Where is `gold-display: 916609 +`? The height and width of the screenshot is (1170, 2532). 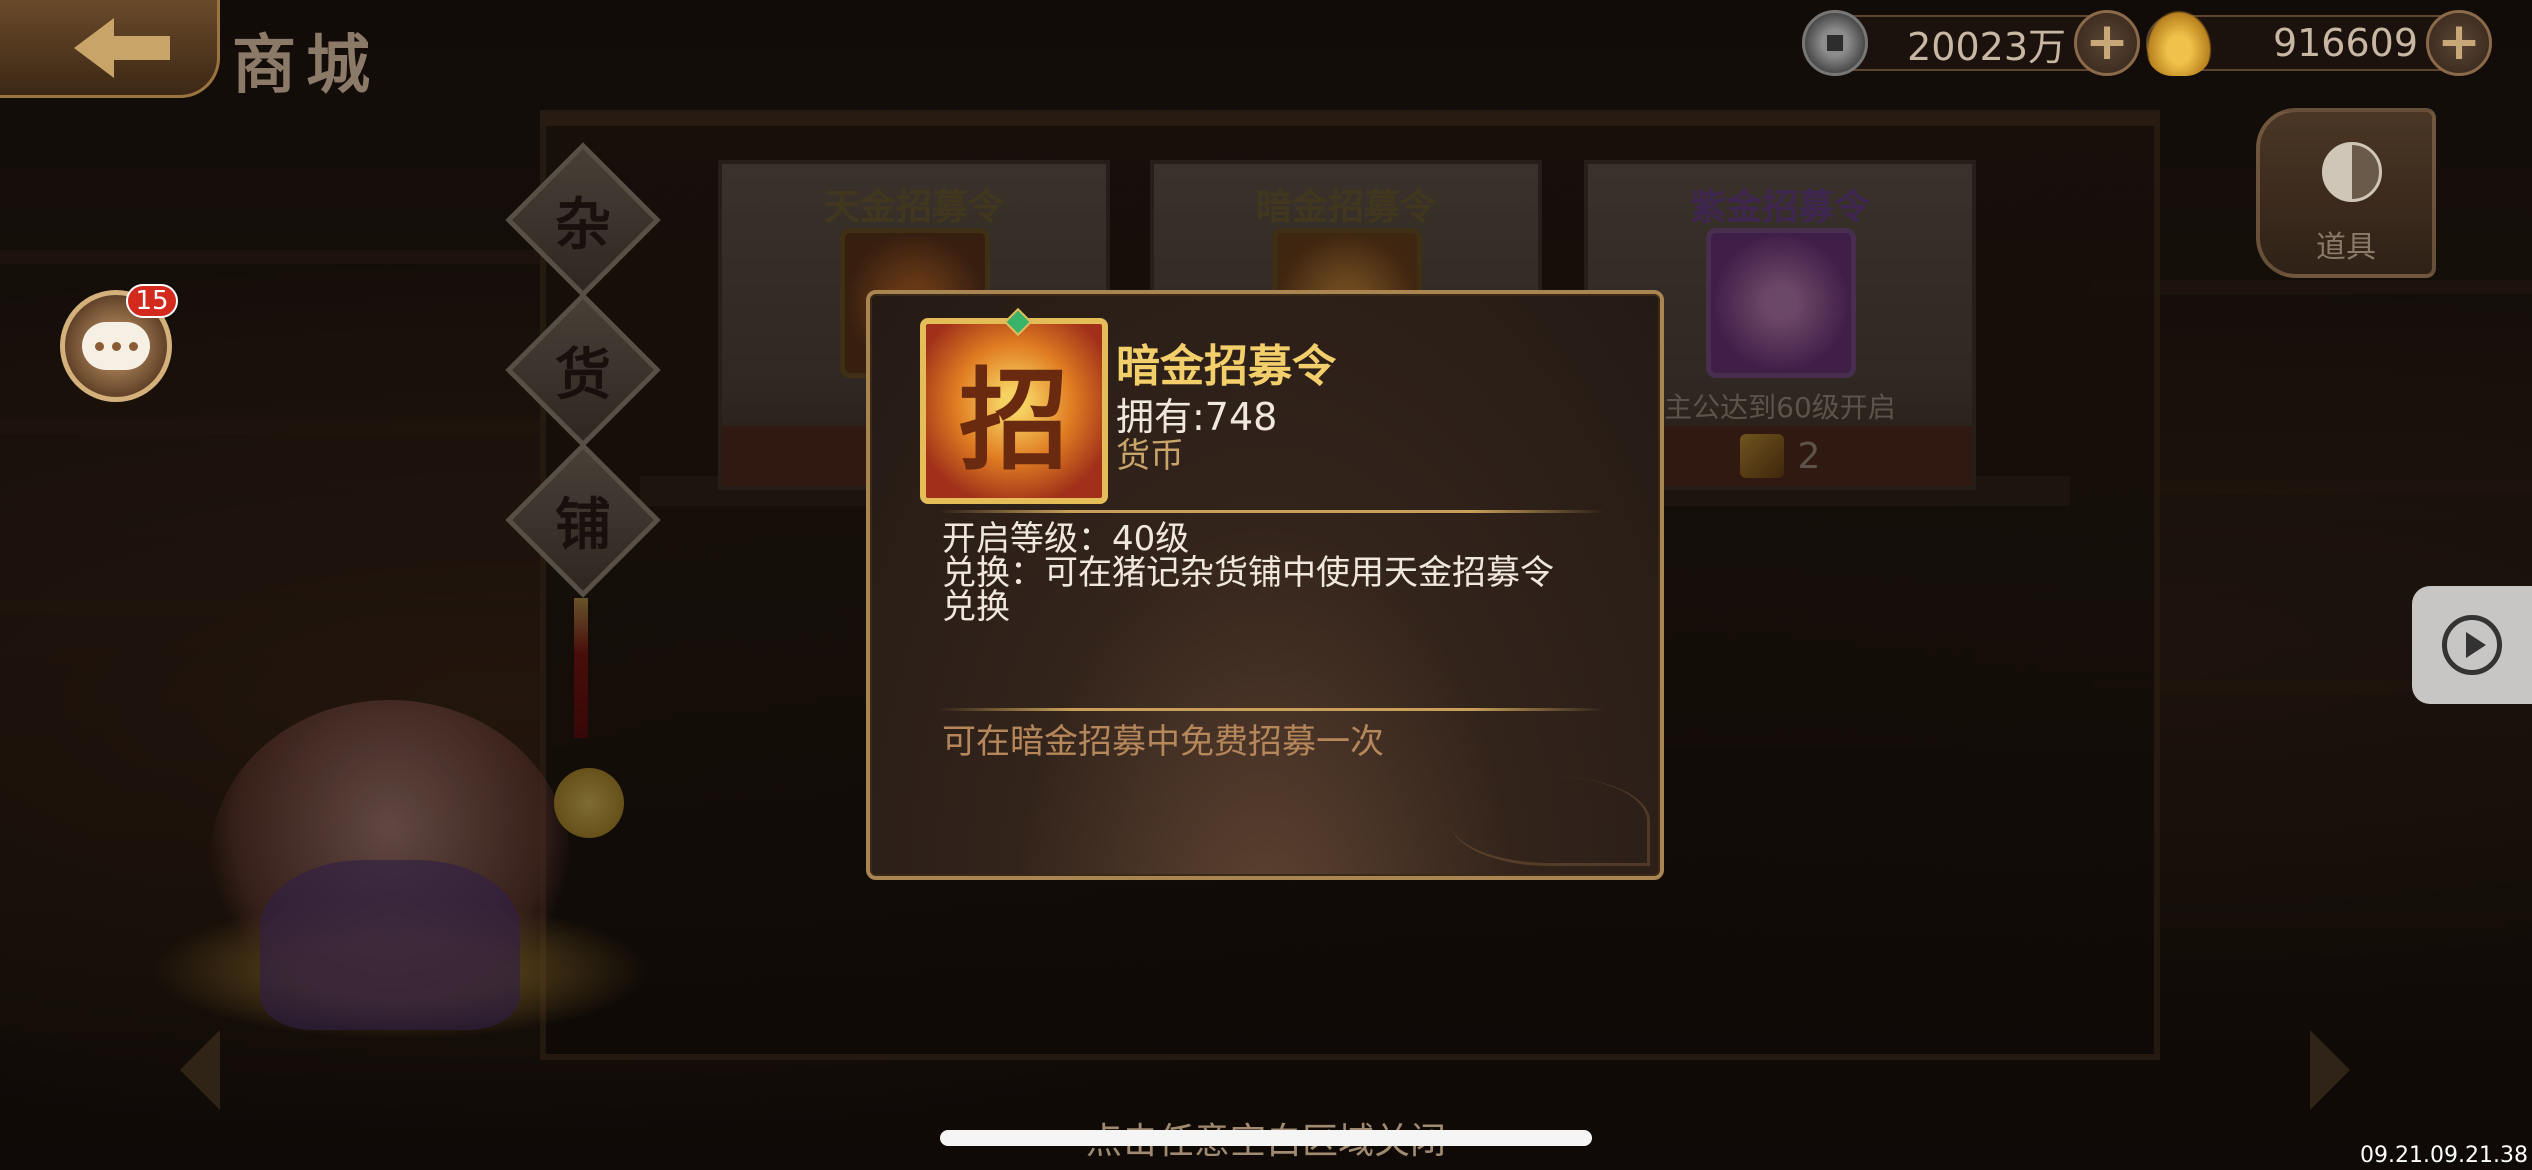 gold-display: 916609 + is located at coordinates (2319, 43).